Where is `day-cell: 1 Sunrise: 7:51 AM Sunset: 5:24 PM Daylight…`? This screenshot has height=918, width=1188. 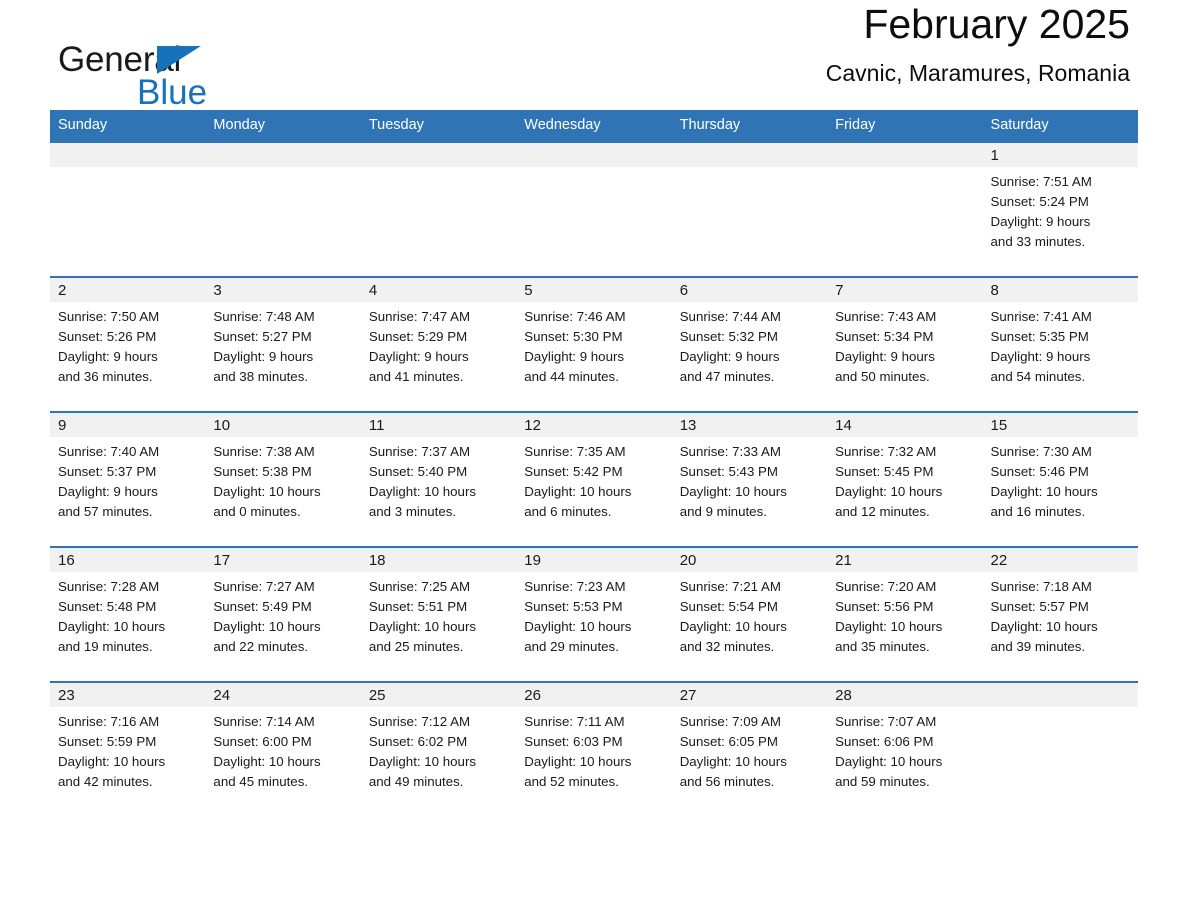 day-cell: 1 Sunrise: 7:51 AM Sunset: 5:24 PM Daylight… is located at coordinates (1060, 209).